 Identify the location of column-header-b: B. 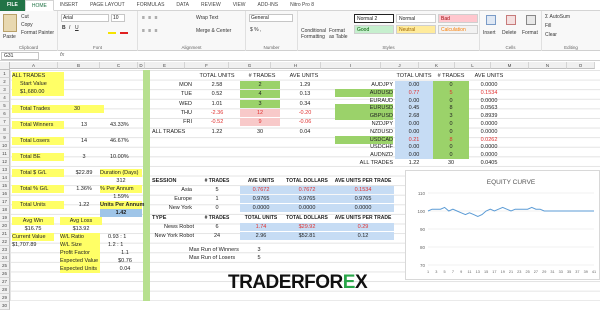
(79, 65).